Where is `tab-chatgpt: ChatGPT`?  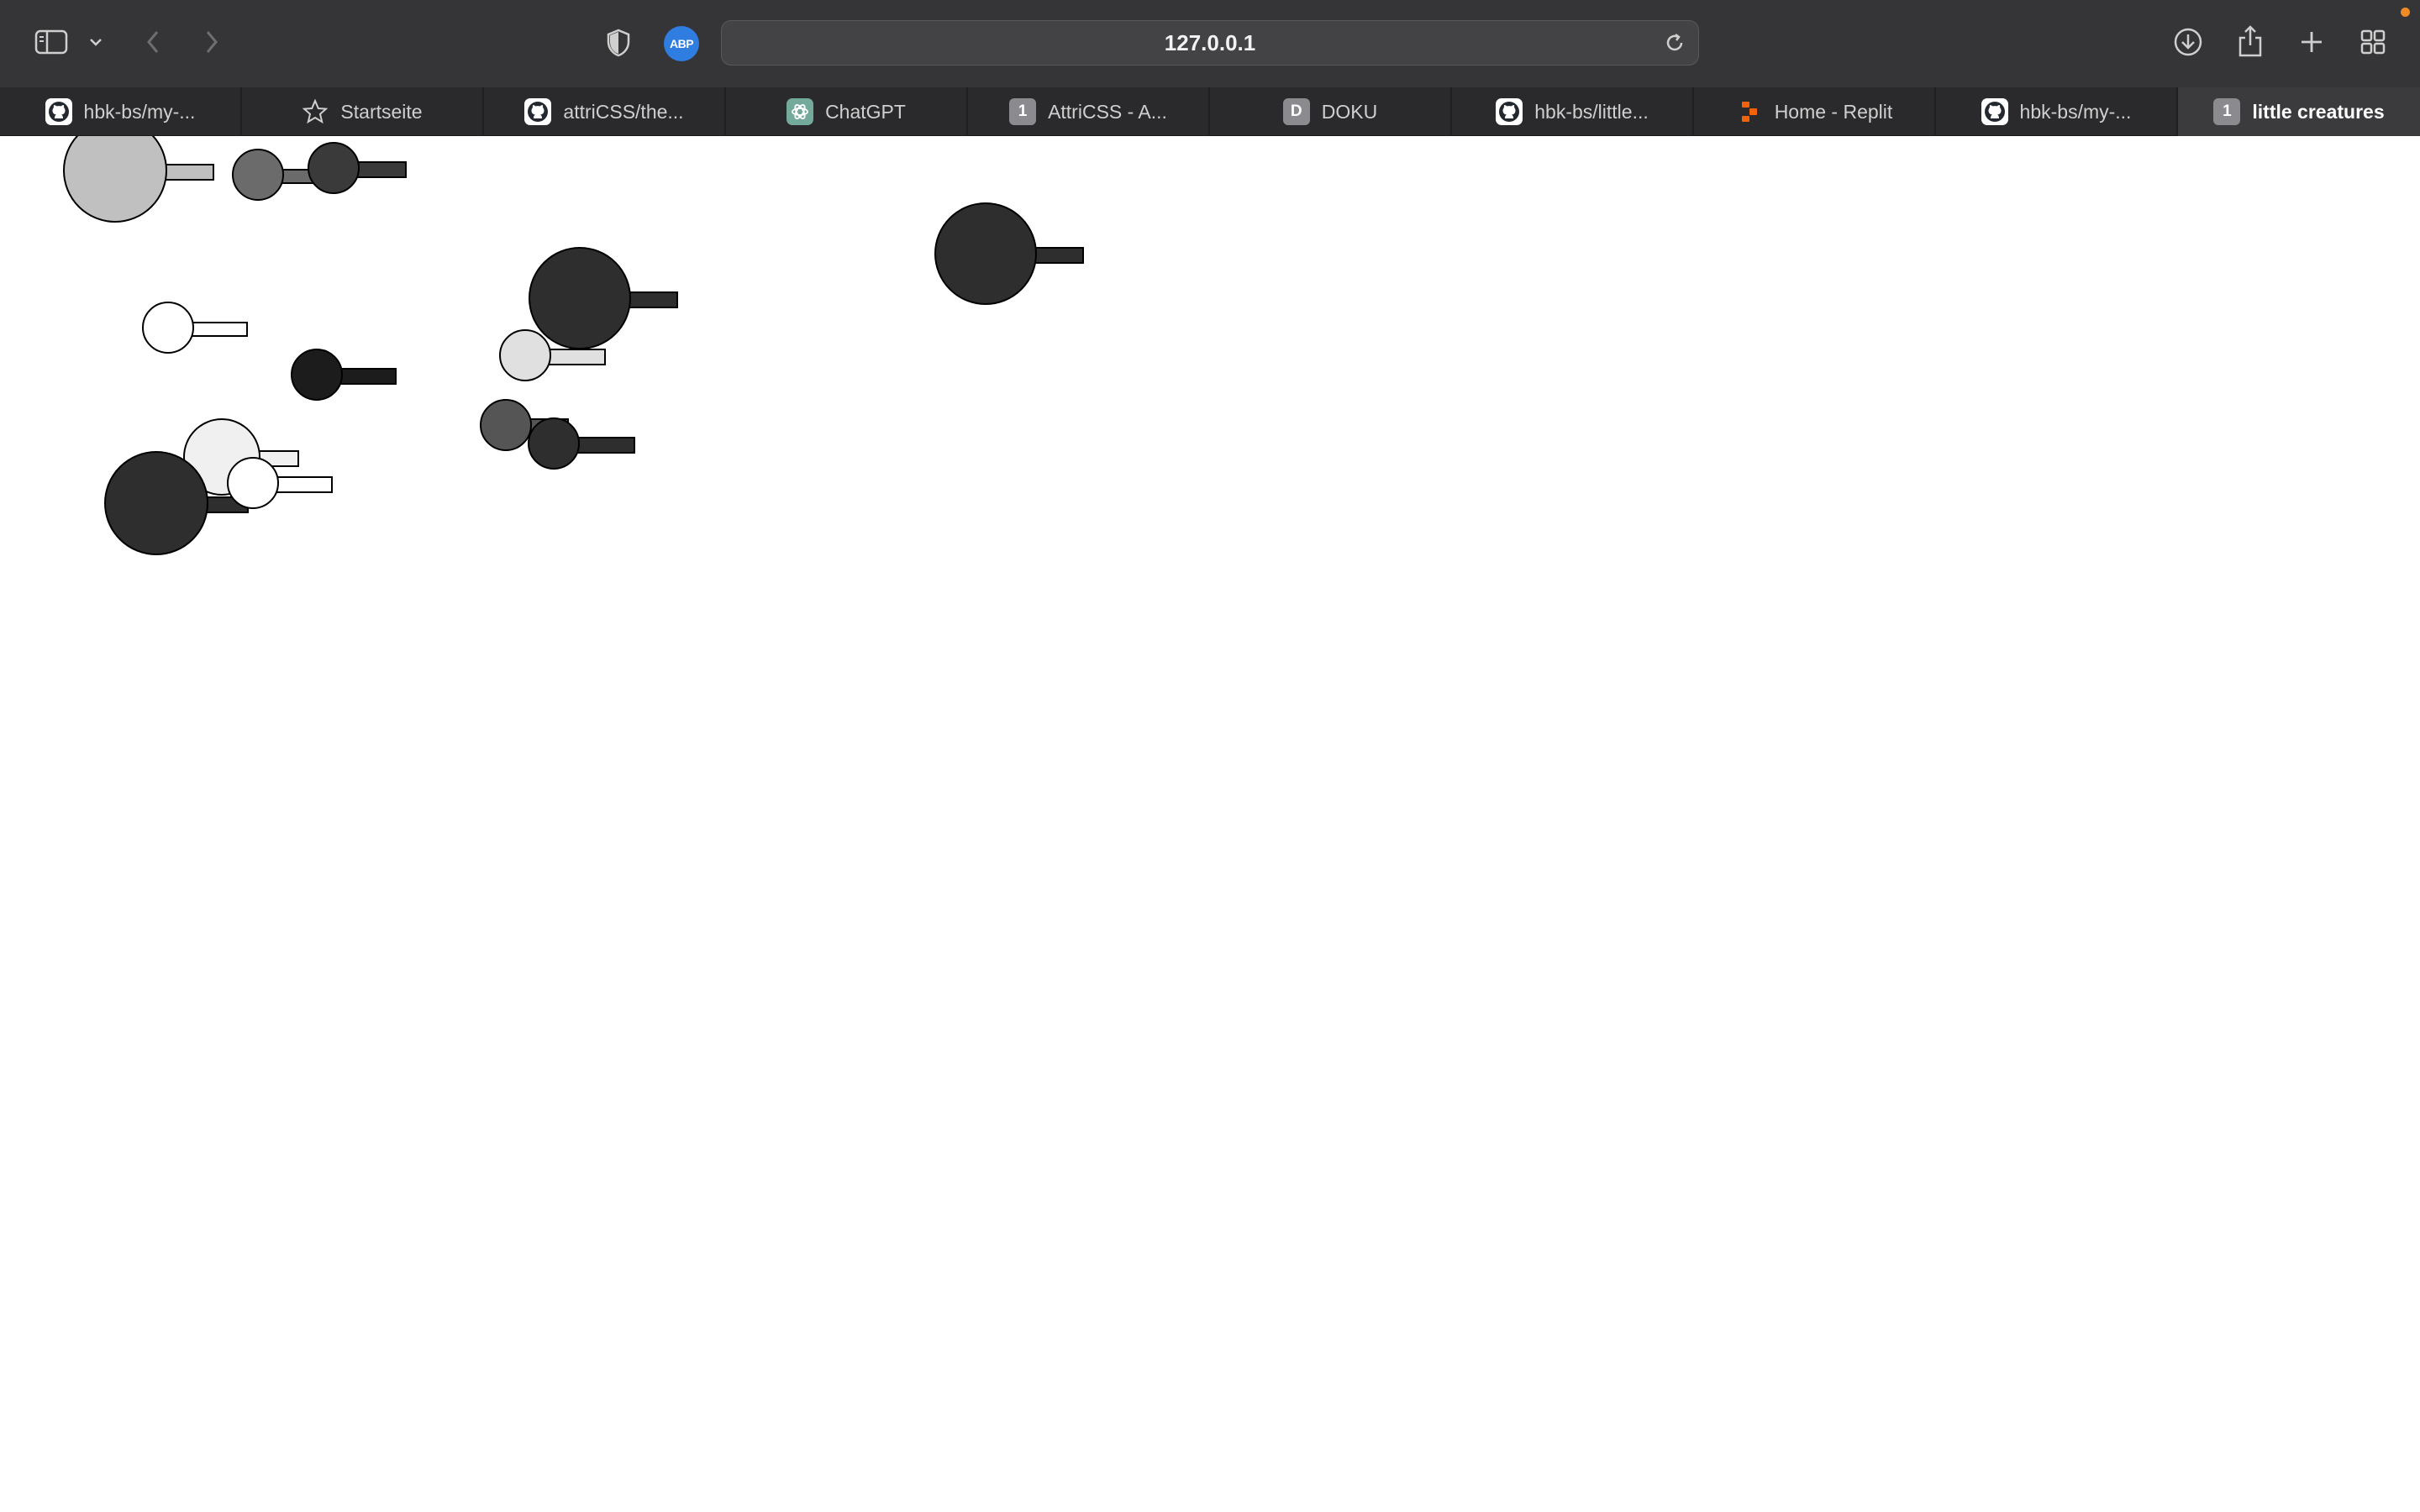
tab-chatgpt: ChatGPT is located at coordinates (847, 111).